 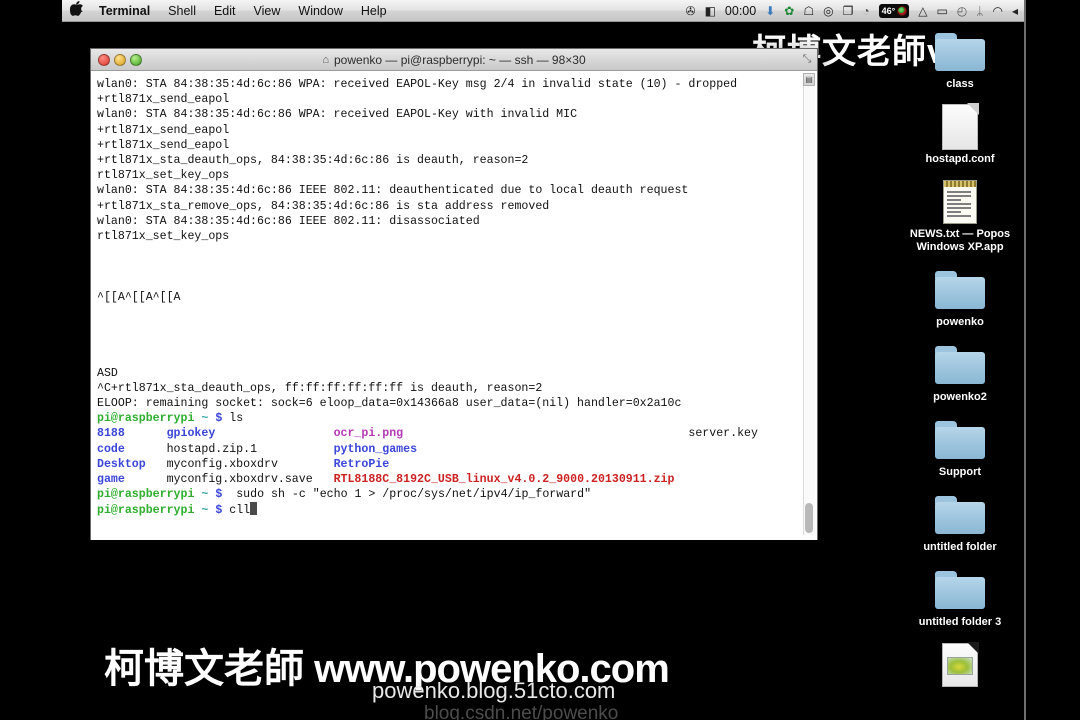 I want to click on menu-item-window: Window, so click(x=320, y=11).